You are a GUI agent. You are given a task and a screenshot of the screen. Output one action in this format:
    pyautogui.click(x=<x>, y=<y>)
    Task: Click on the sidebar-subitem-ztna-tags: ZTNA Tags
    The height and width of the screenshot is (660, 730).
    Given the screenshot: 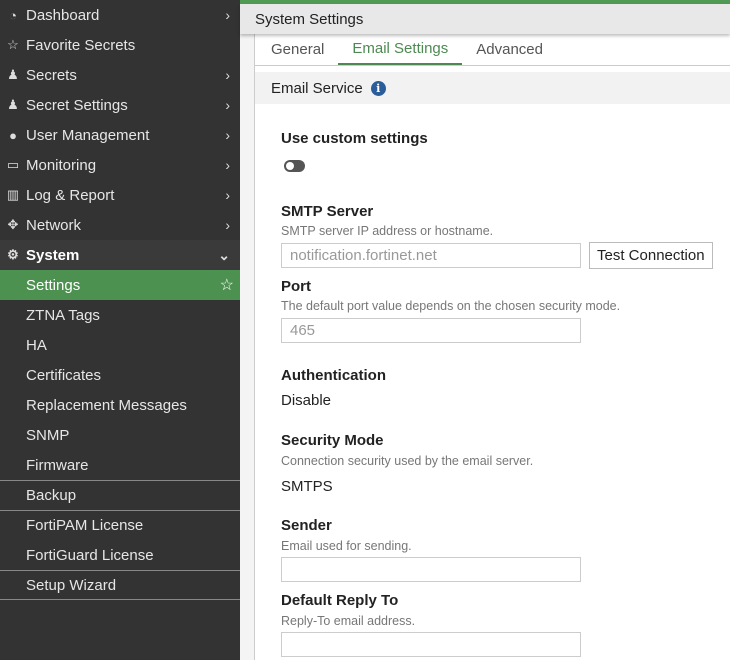 What is the action you would take?
    pyautogui.click(x=120, y=315)
    